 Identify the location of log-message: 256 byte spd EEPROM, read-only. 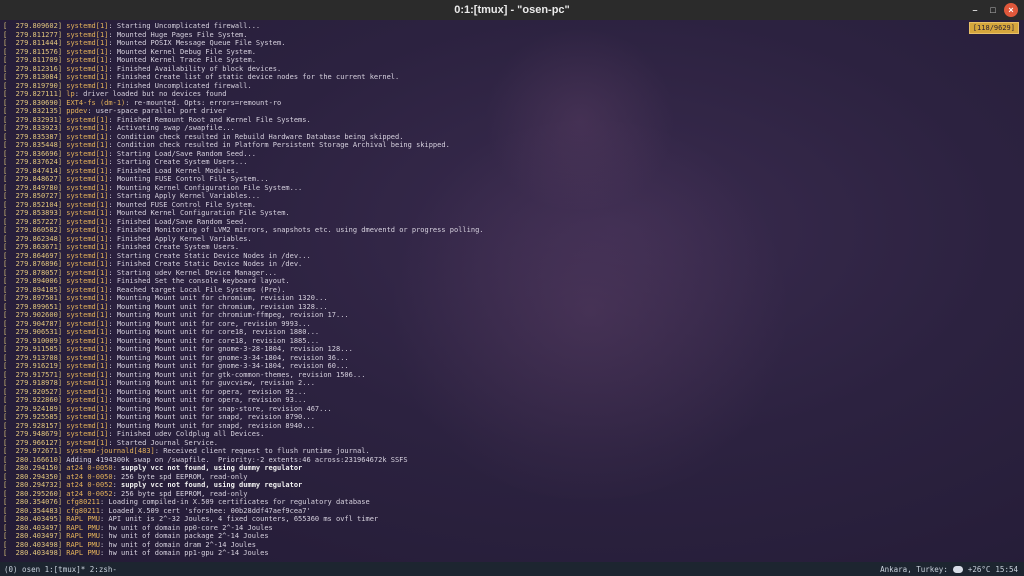
(184, 493).